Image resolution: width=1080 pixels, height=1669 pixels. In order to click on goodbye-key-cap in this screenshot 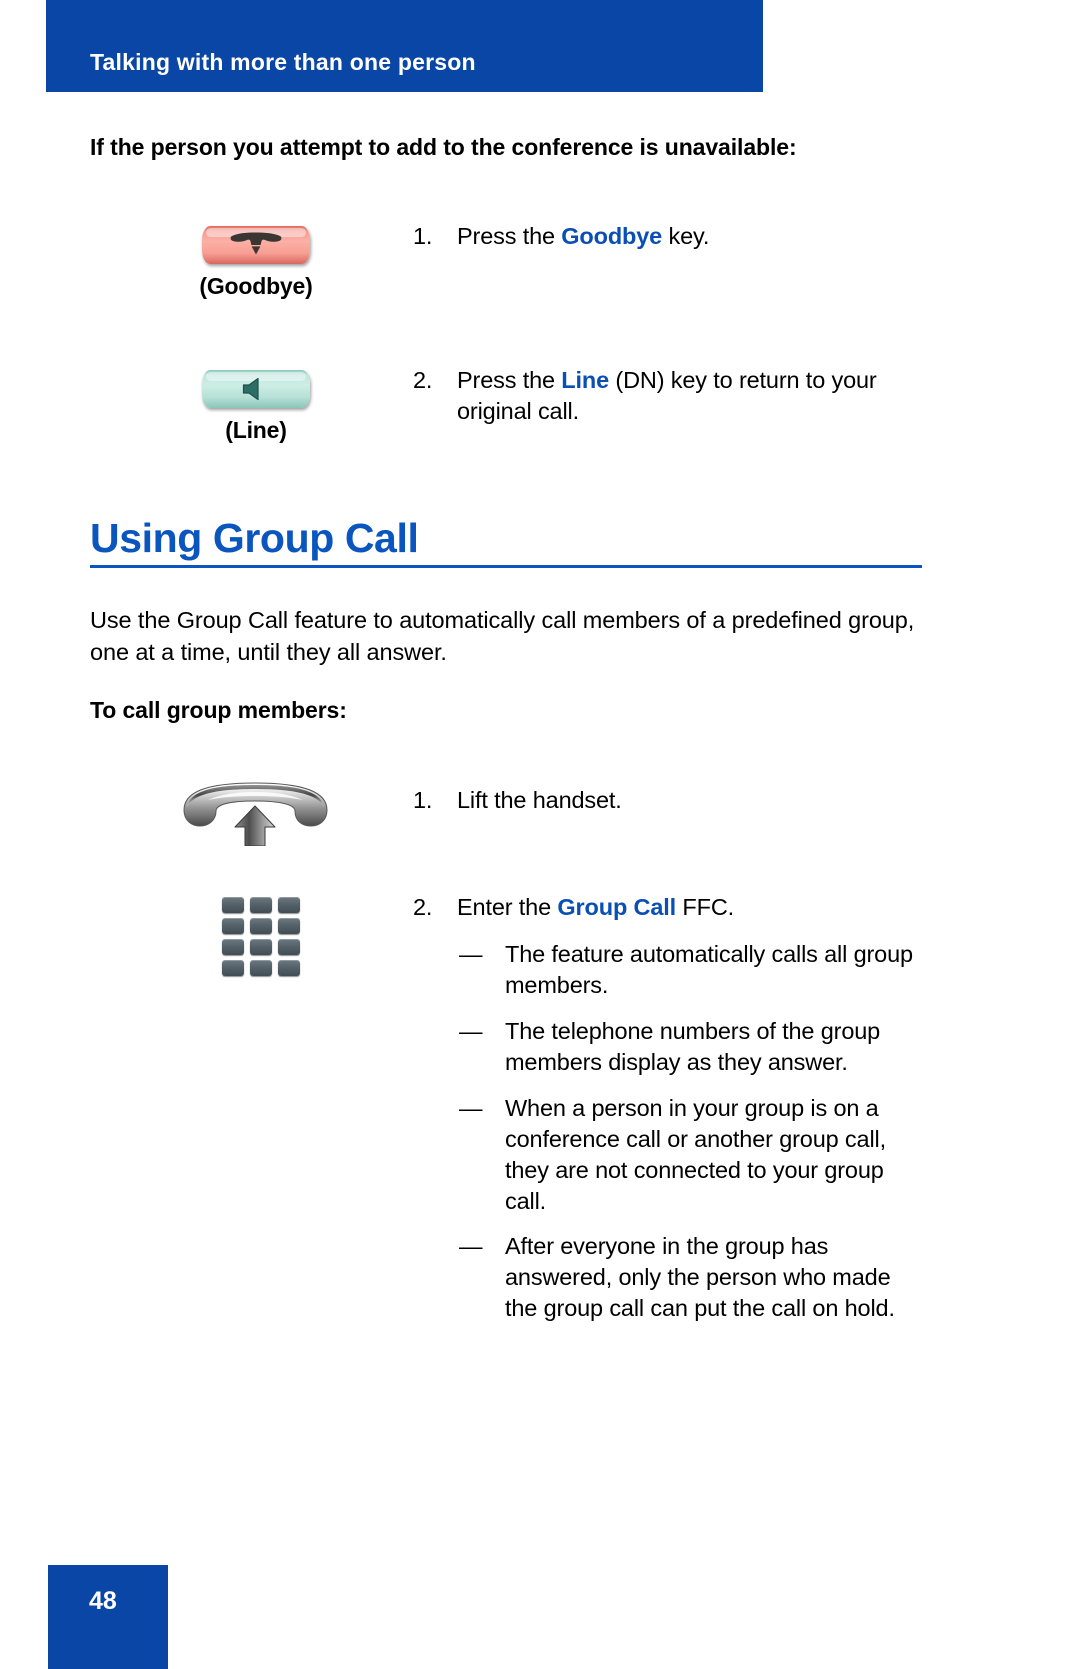, I will do `click(256, 245)`.